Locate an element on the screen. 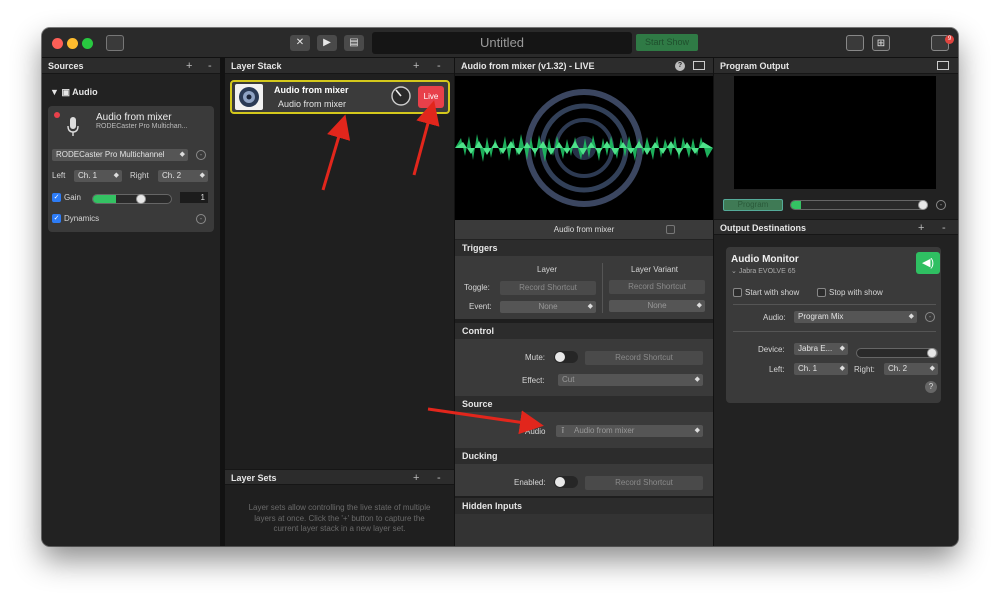 This screenshot has width=1000, height=602. left-channel-select: Ch. 1 ◆ is located at coordinates (98, 176).